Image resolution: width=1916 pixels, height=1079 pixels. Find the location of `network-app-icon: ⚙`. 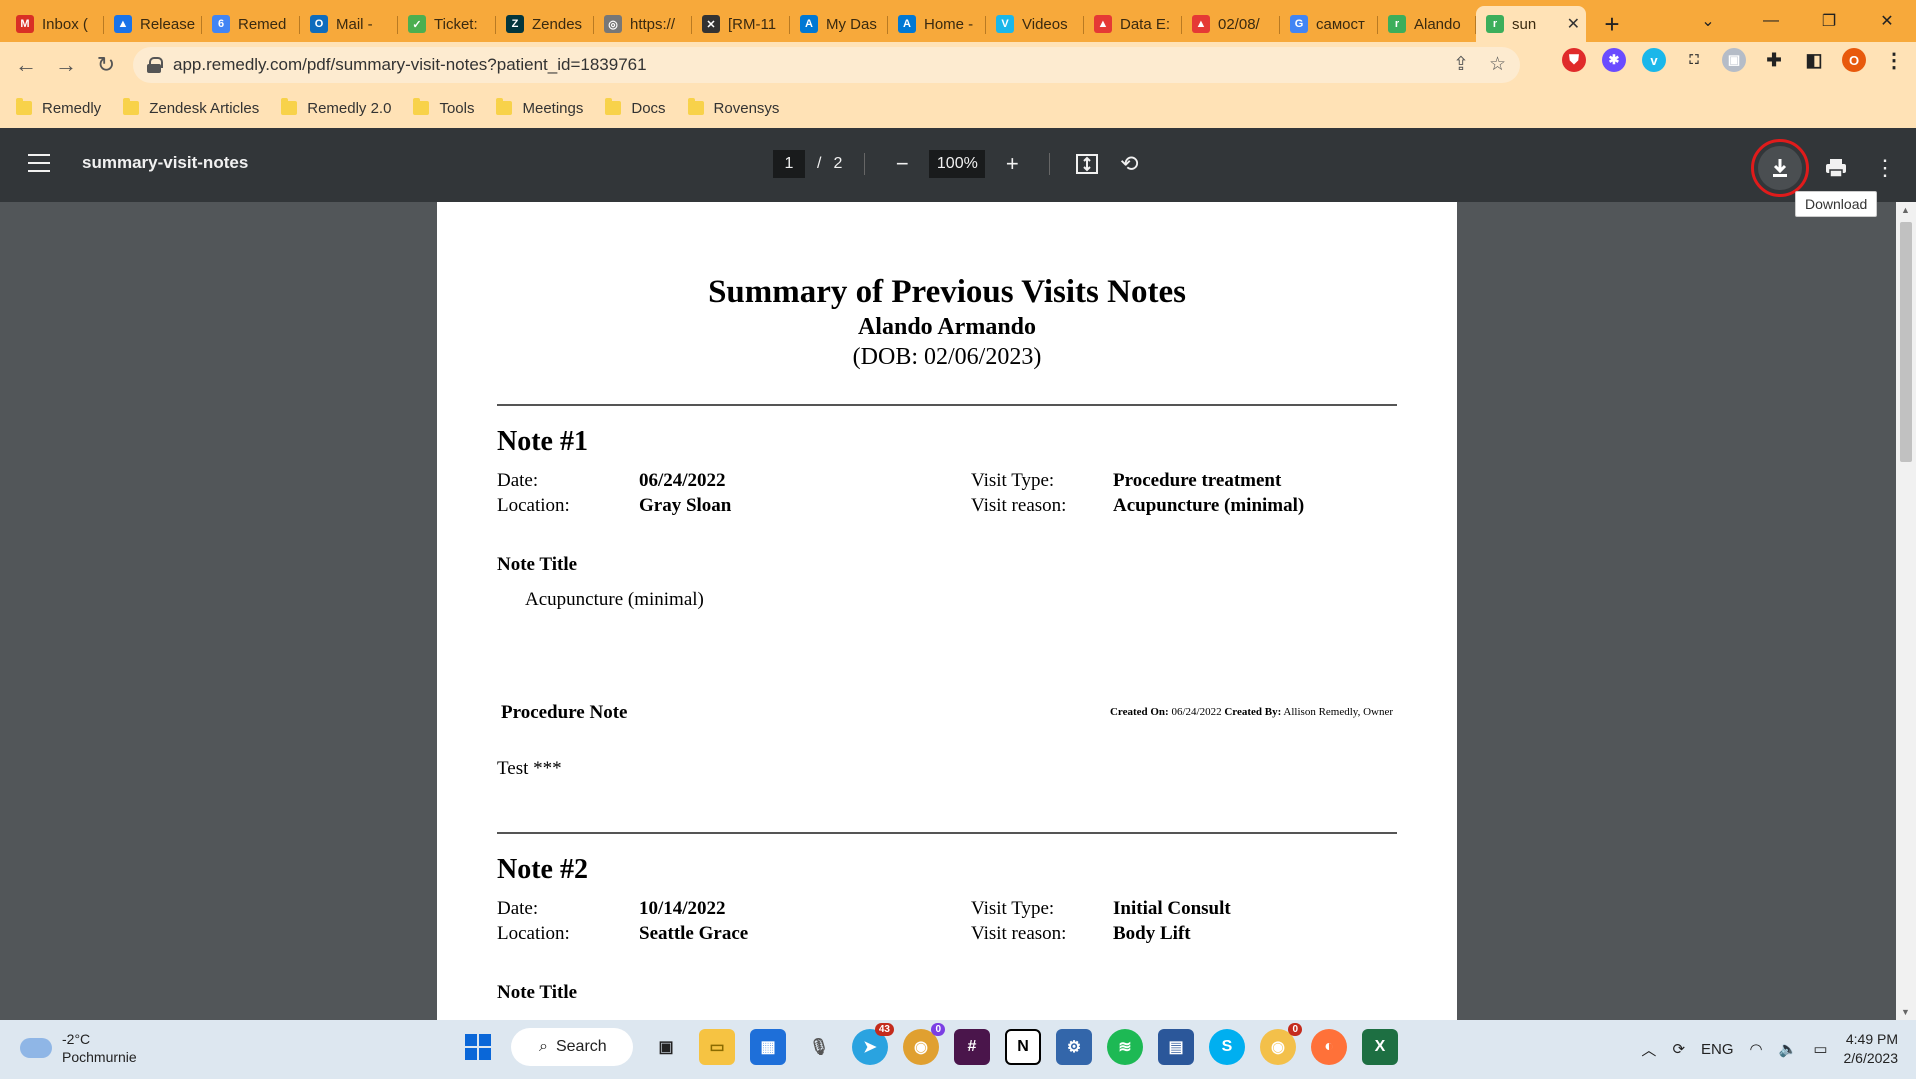

network-app-icon: ⚙ is located at coordinates (1074, 1047).